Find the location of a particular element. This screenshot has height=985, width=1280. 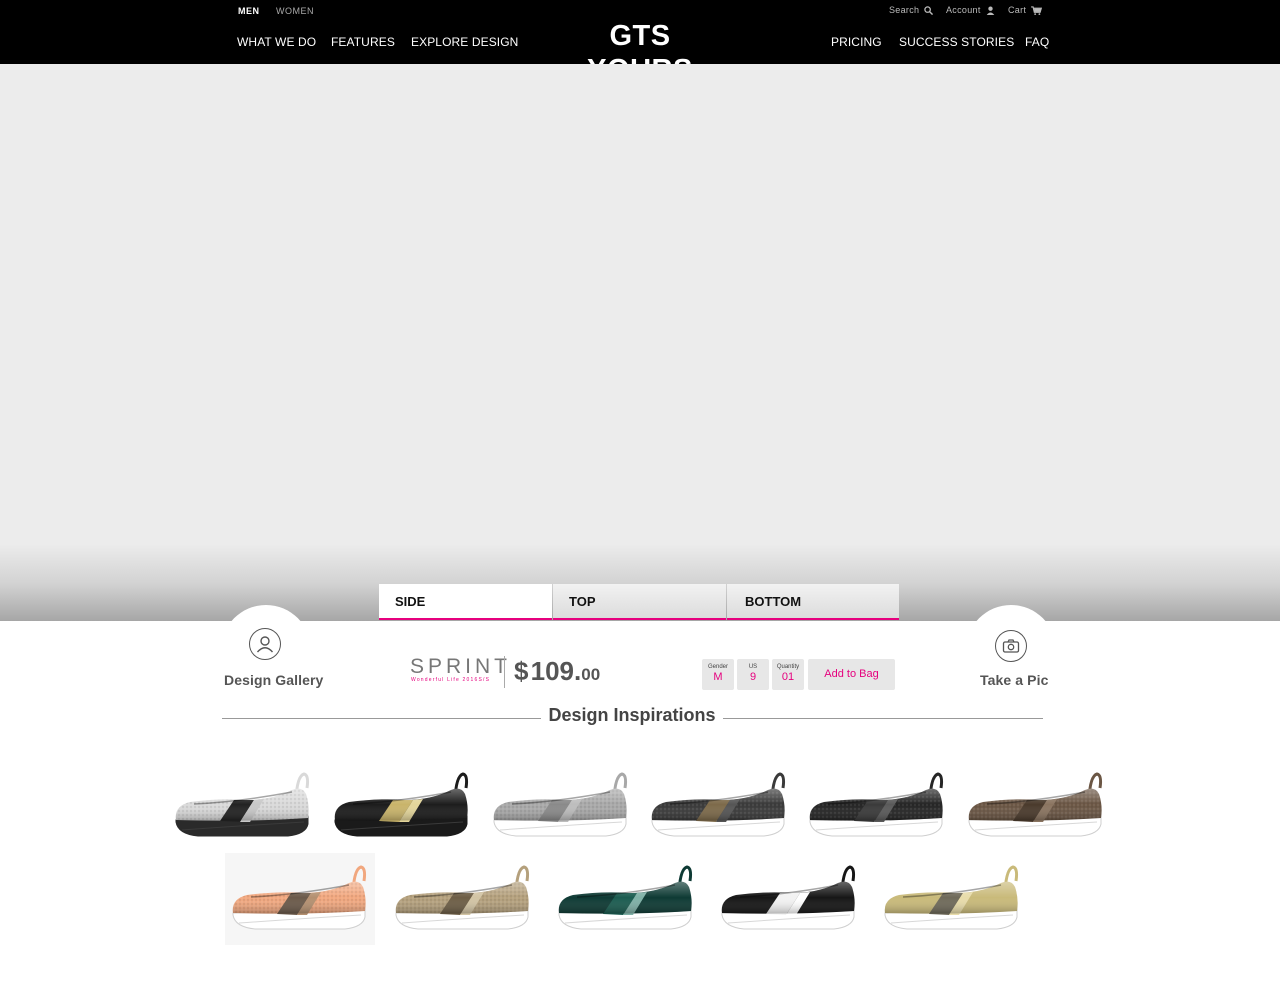

inspiration-shoe-brown-tweed is located at coordinates (1036, 806).